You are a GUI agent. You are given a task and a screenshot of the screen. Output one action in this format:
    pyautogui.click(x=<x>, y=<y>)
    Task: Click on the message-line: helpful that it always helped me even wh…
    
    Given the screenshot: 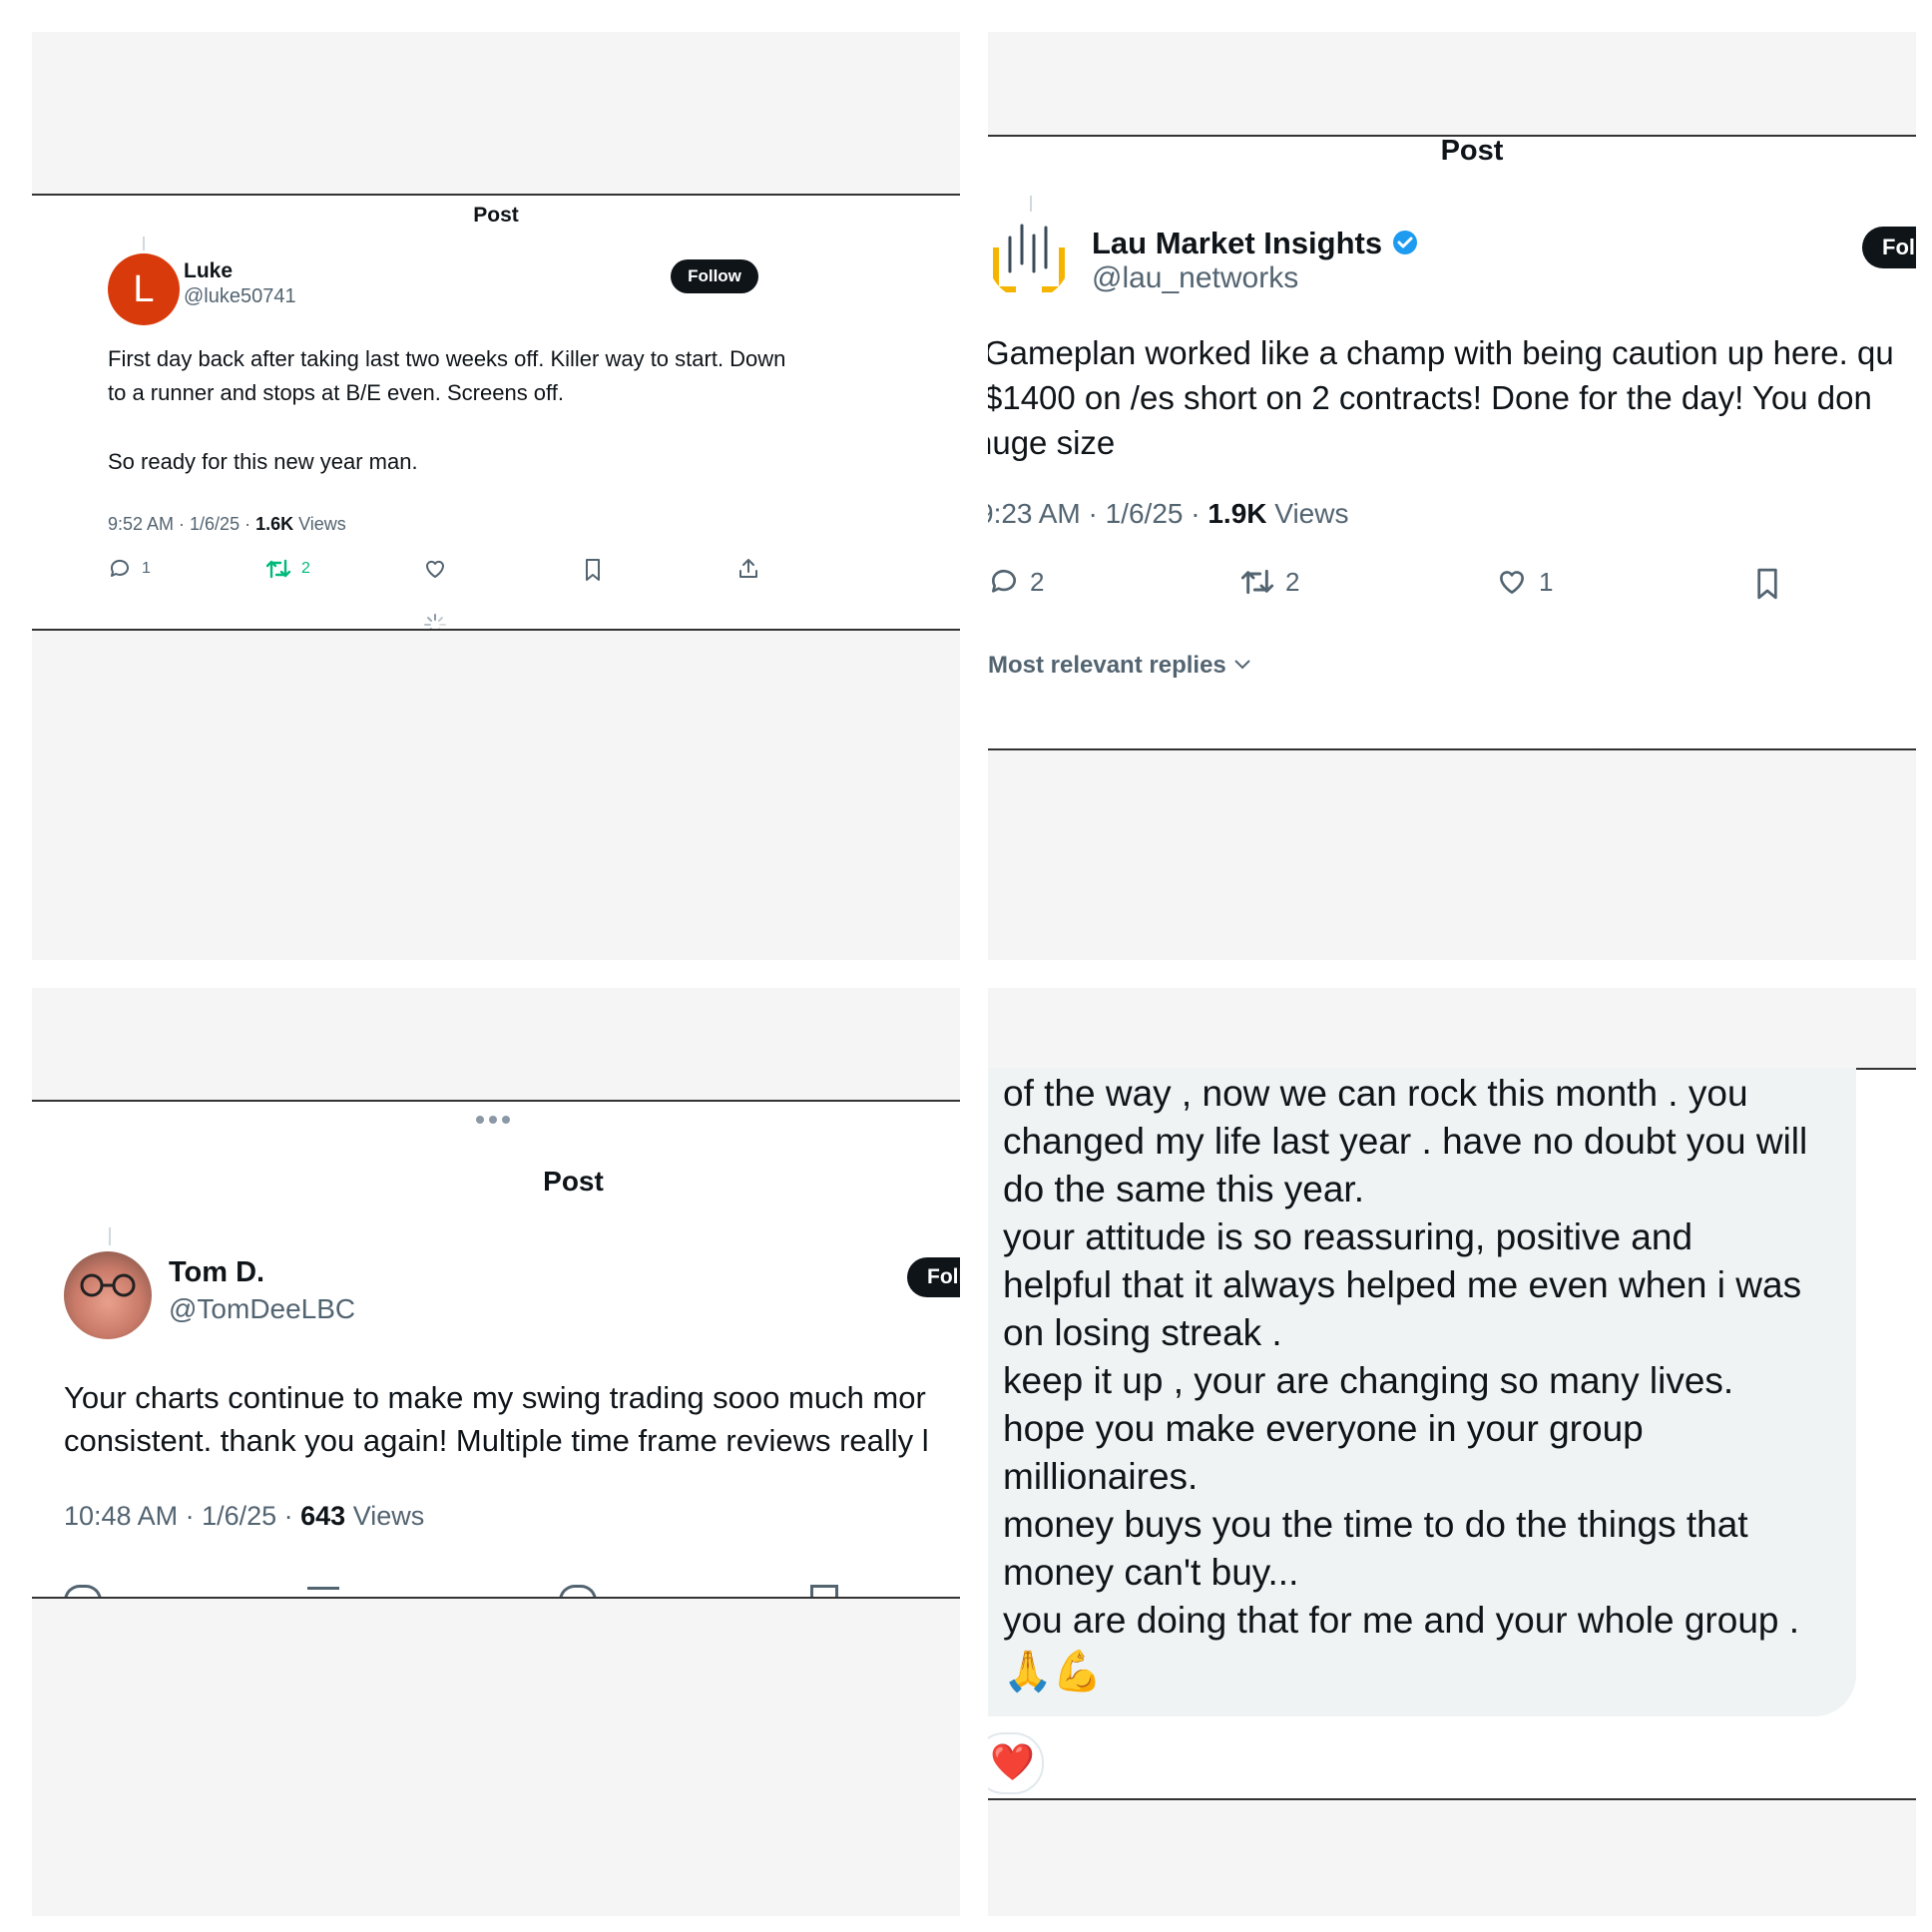 What is the action you would take?
    pyautogui.click(x=1402, y=1284)
    